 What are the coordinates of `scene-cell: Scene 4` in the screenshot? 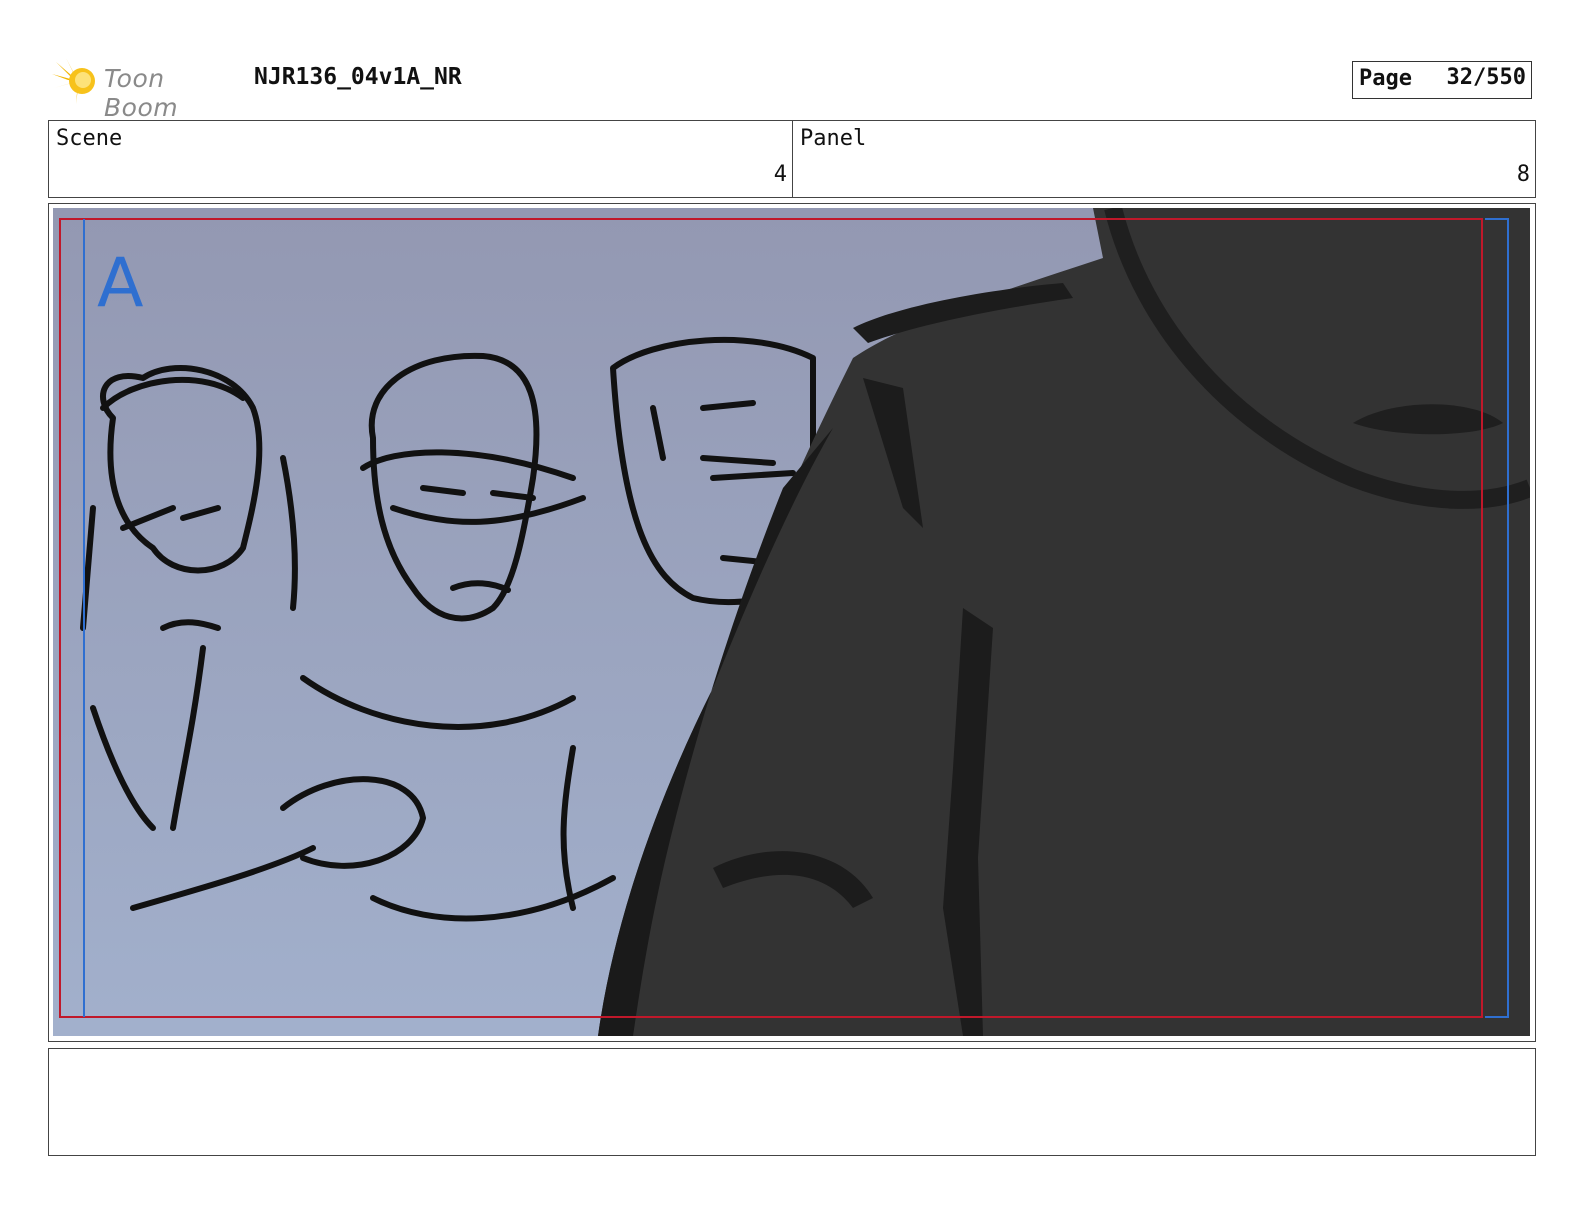 It's located at (421, 159).